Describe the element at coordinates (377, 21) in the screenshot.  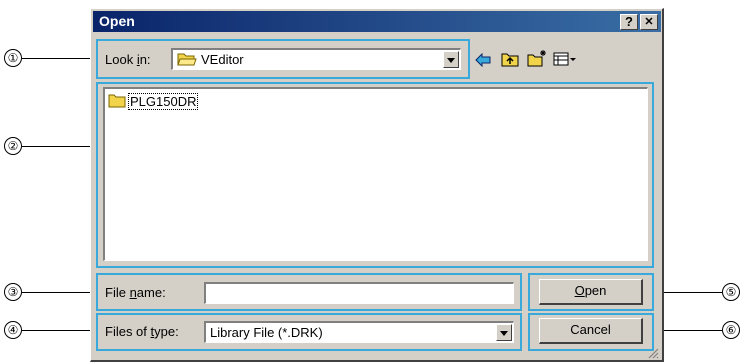
I see `title-bar: Open ? ✕` at that location.